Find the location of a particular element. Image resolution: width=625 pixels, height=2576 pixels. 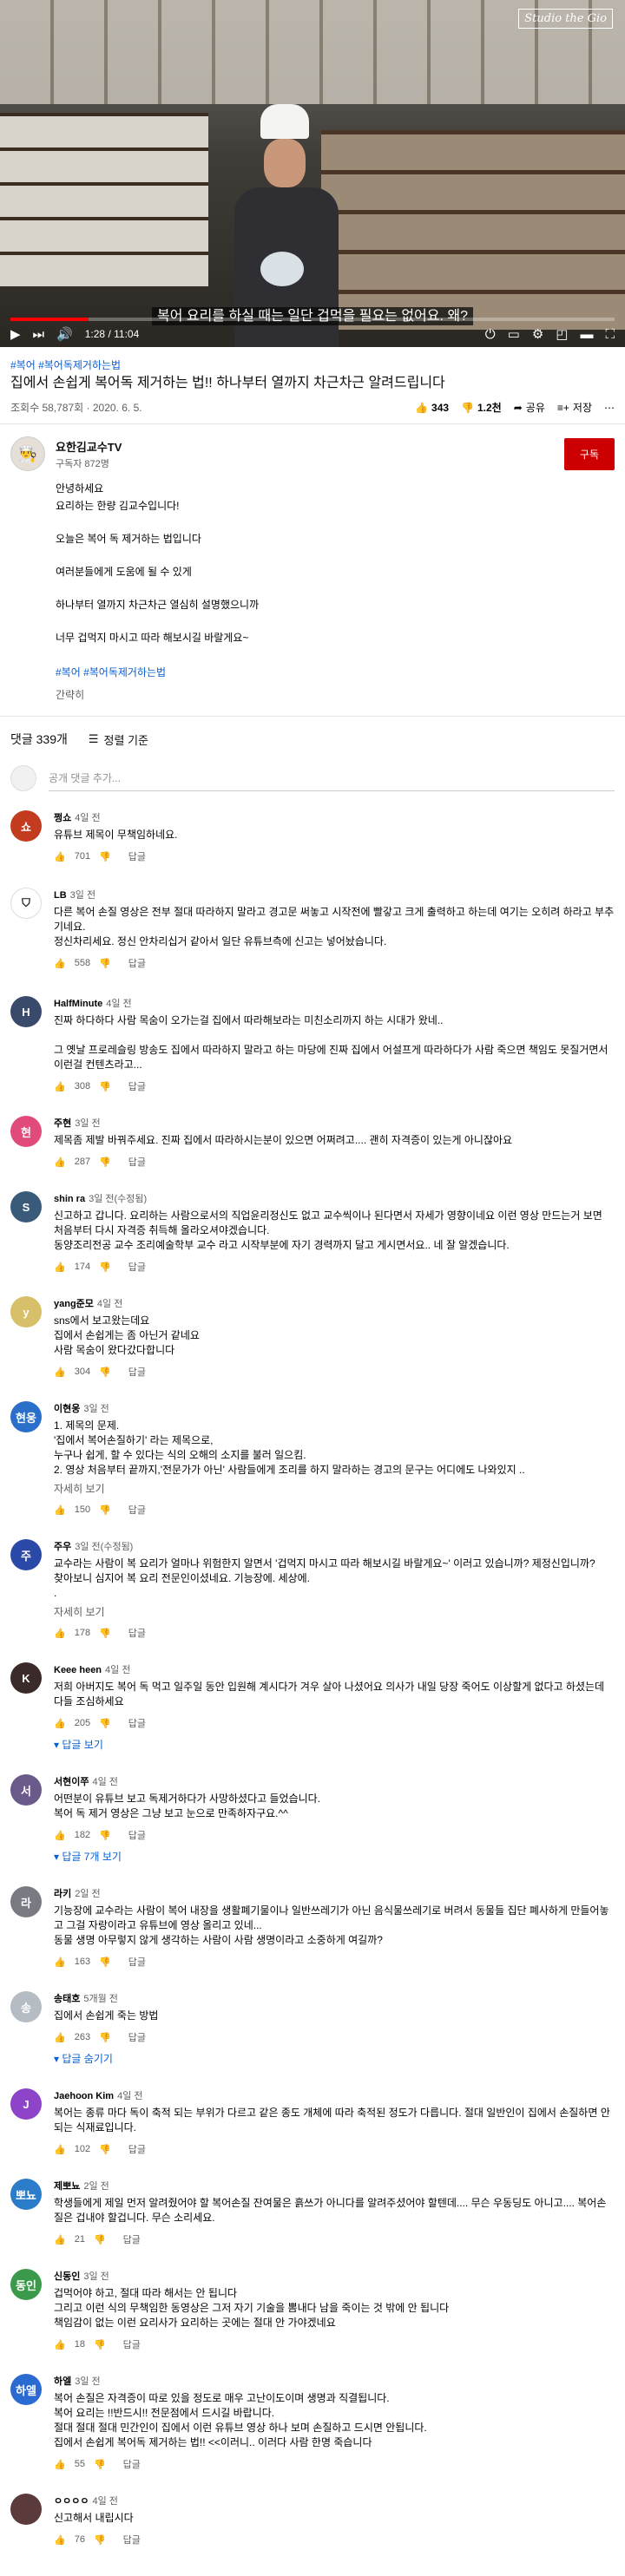

comment-author: 송태호 is located at coordinates (67, 1999).